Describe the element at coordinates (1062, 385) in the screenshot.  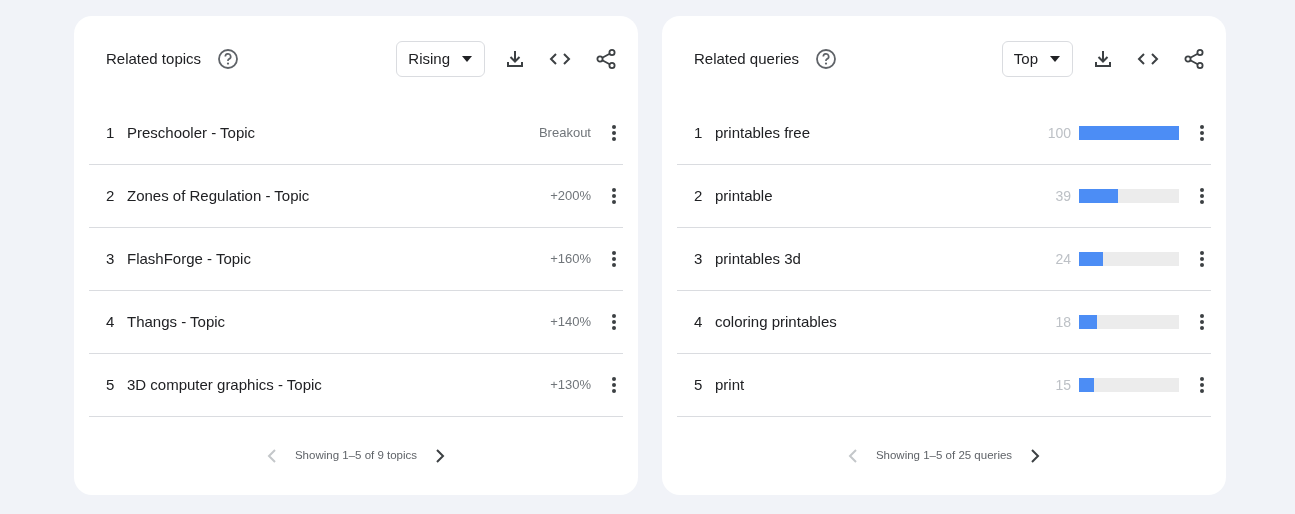
I see `interest-value: 15` at that location.